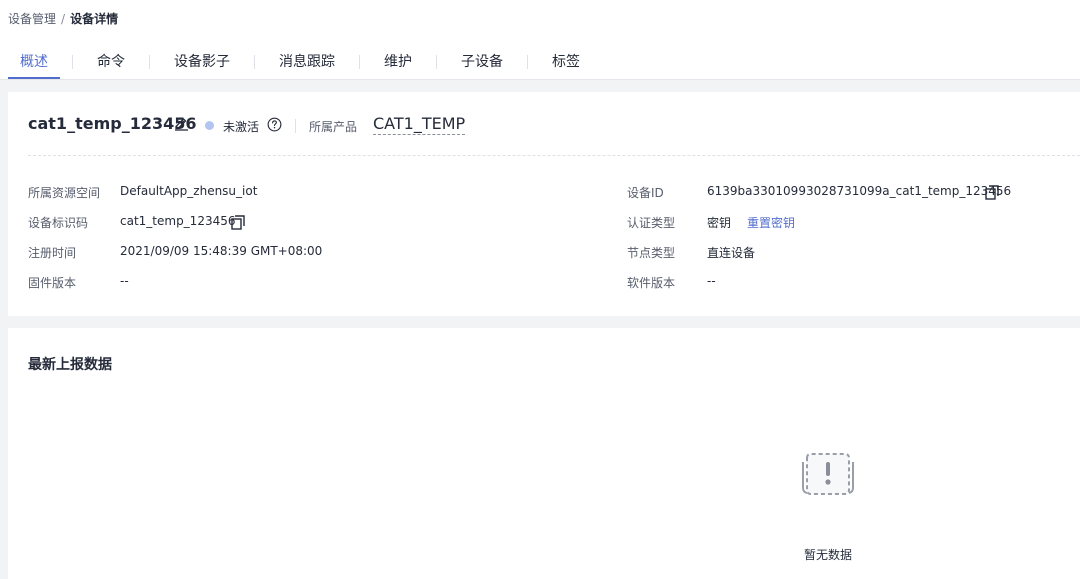 The image size is (1080, 579). I want to click on software-version-label: 软件版本, so click(651, 283).